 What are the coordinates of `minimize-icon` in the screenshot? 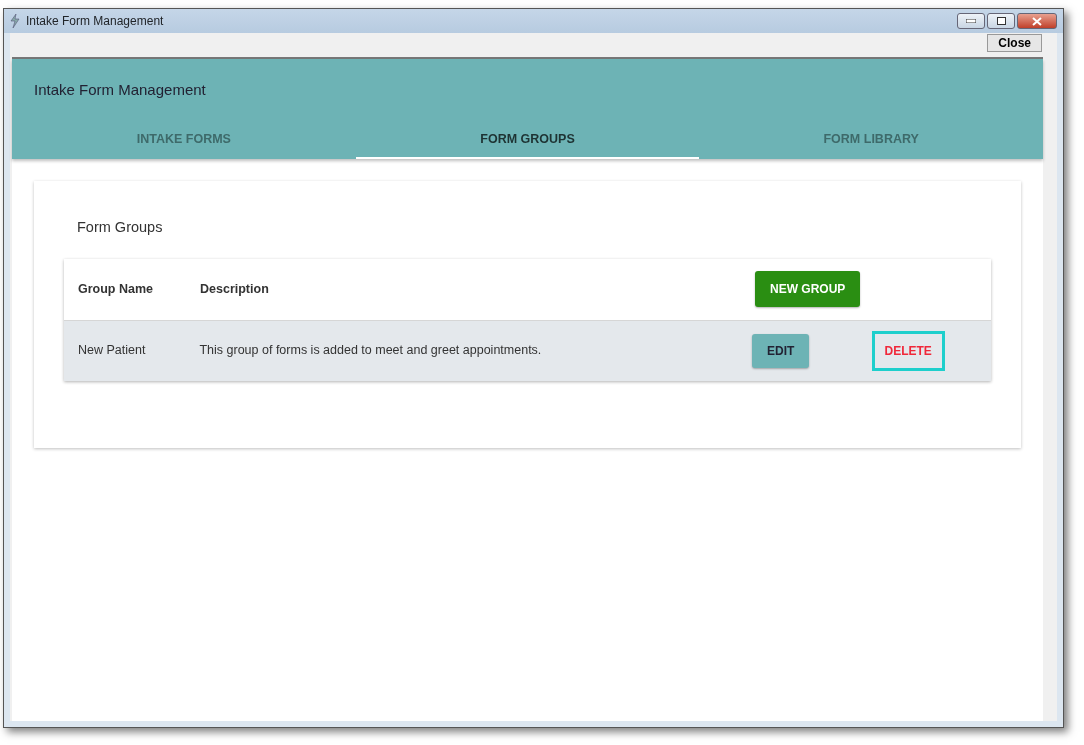 It's located at (971, 21).